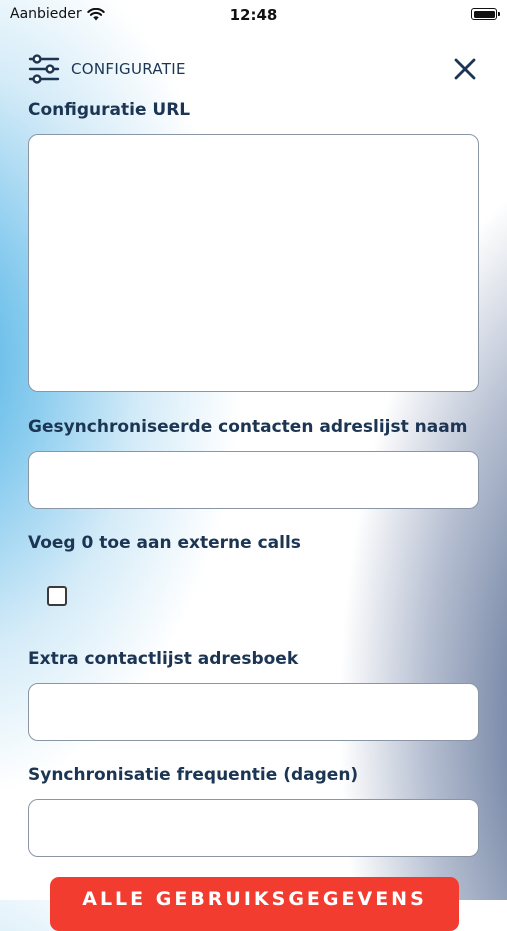  What do you see at coordinates (254, 904) in the screenshot?
I see `save-button: ALLE GEBRUIKSGEGEVENS` at bounding box center [254, 904].